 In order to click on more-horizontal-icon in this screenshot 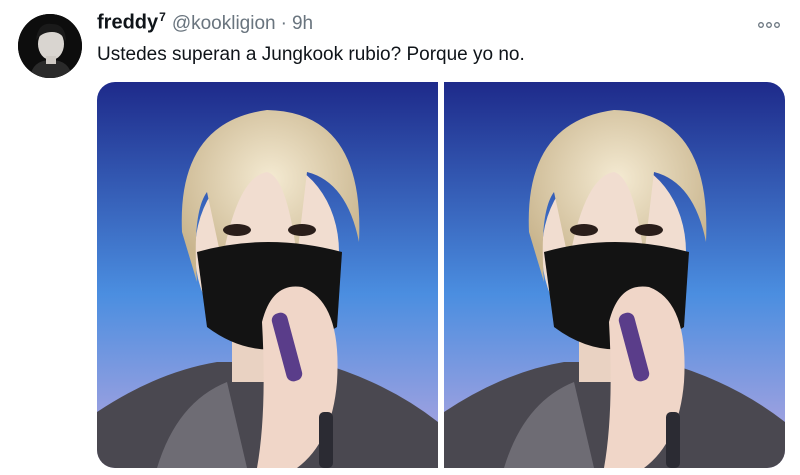, I will do `click(769, 25)`.